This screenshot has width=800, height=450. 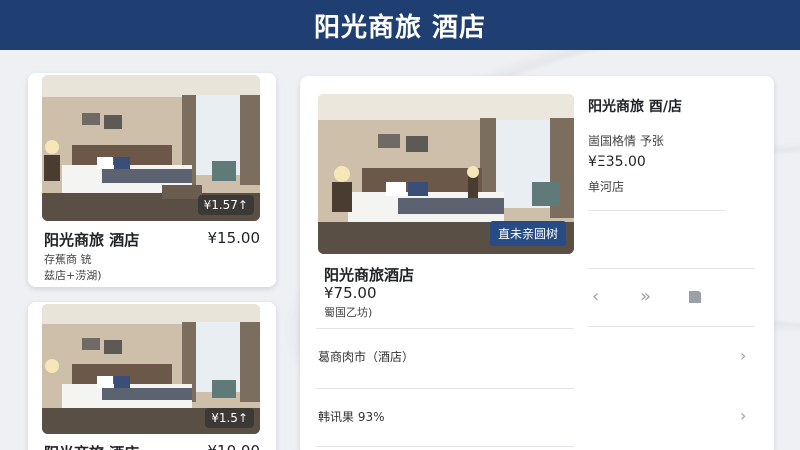 I want to click on hotel-price: ¥15.00, so click(x=234, y=238).